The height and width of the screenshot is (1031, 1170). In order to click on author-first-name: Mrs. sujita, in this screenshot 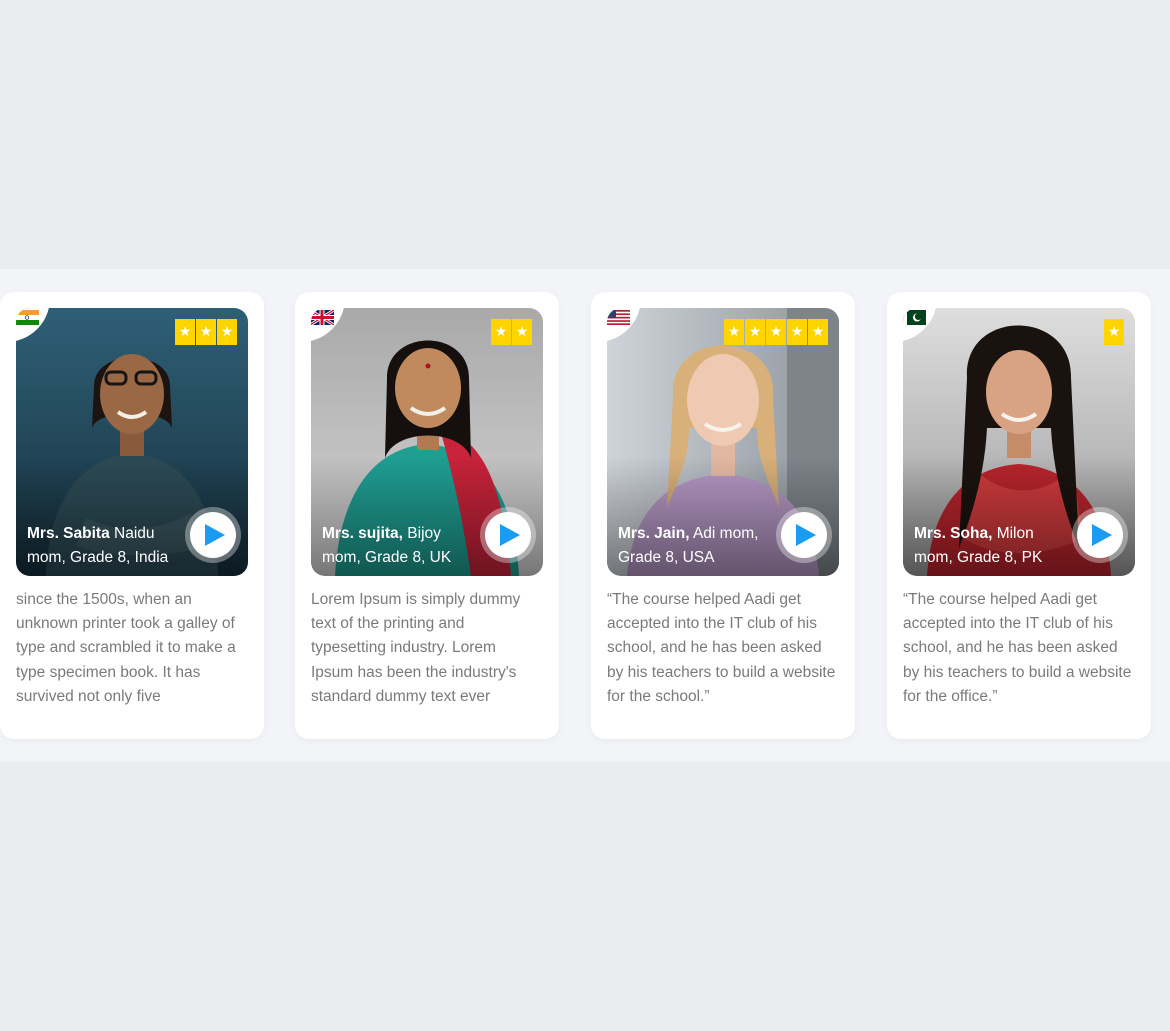, I will do `click(362, 533)`.